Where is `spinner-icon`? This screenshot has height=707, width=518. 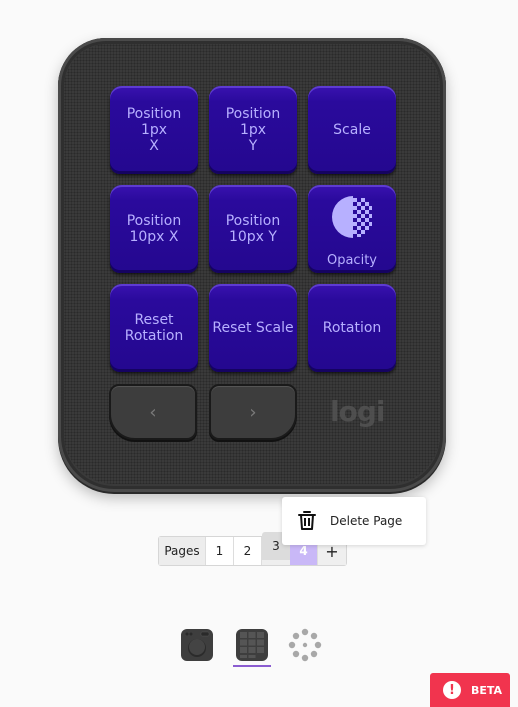
spinner-icon is located at coordinates (305, 645).